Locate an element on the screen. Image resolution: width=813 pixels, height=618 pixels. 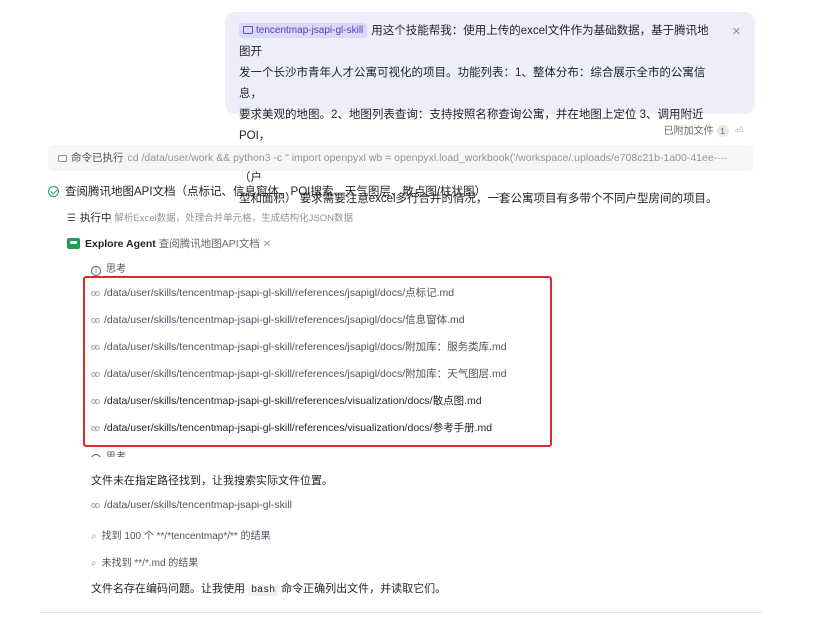
running-label: 执行中 is located at coordinates (95, 218).